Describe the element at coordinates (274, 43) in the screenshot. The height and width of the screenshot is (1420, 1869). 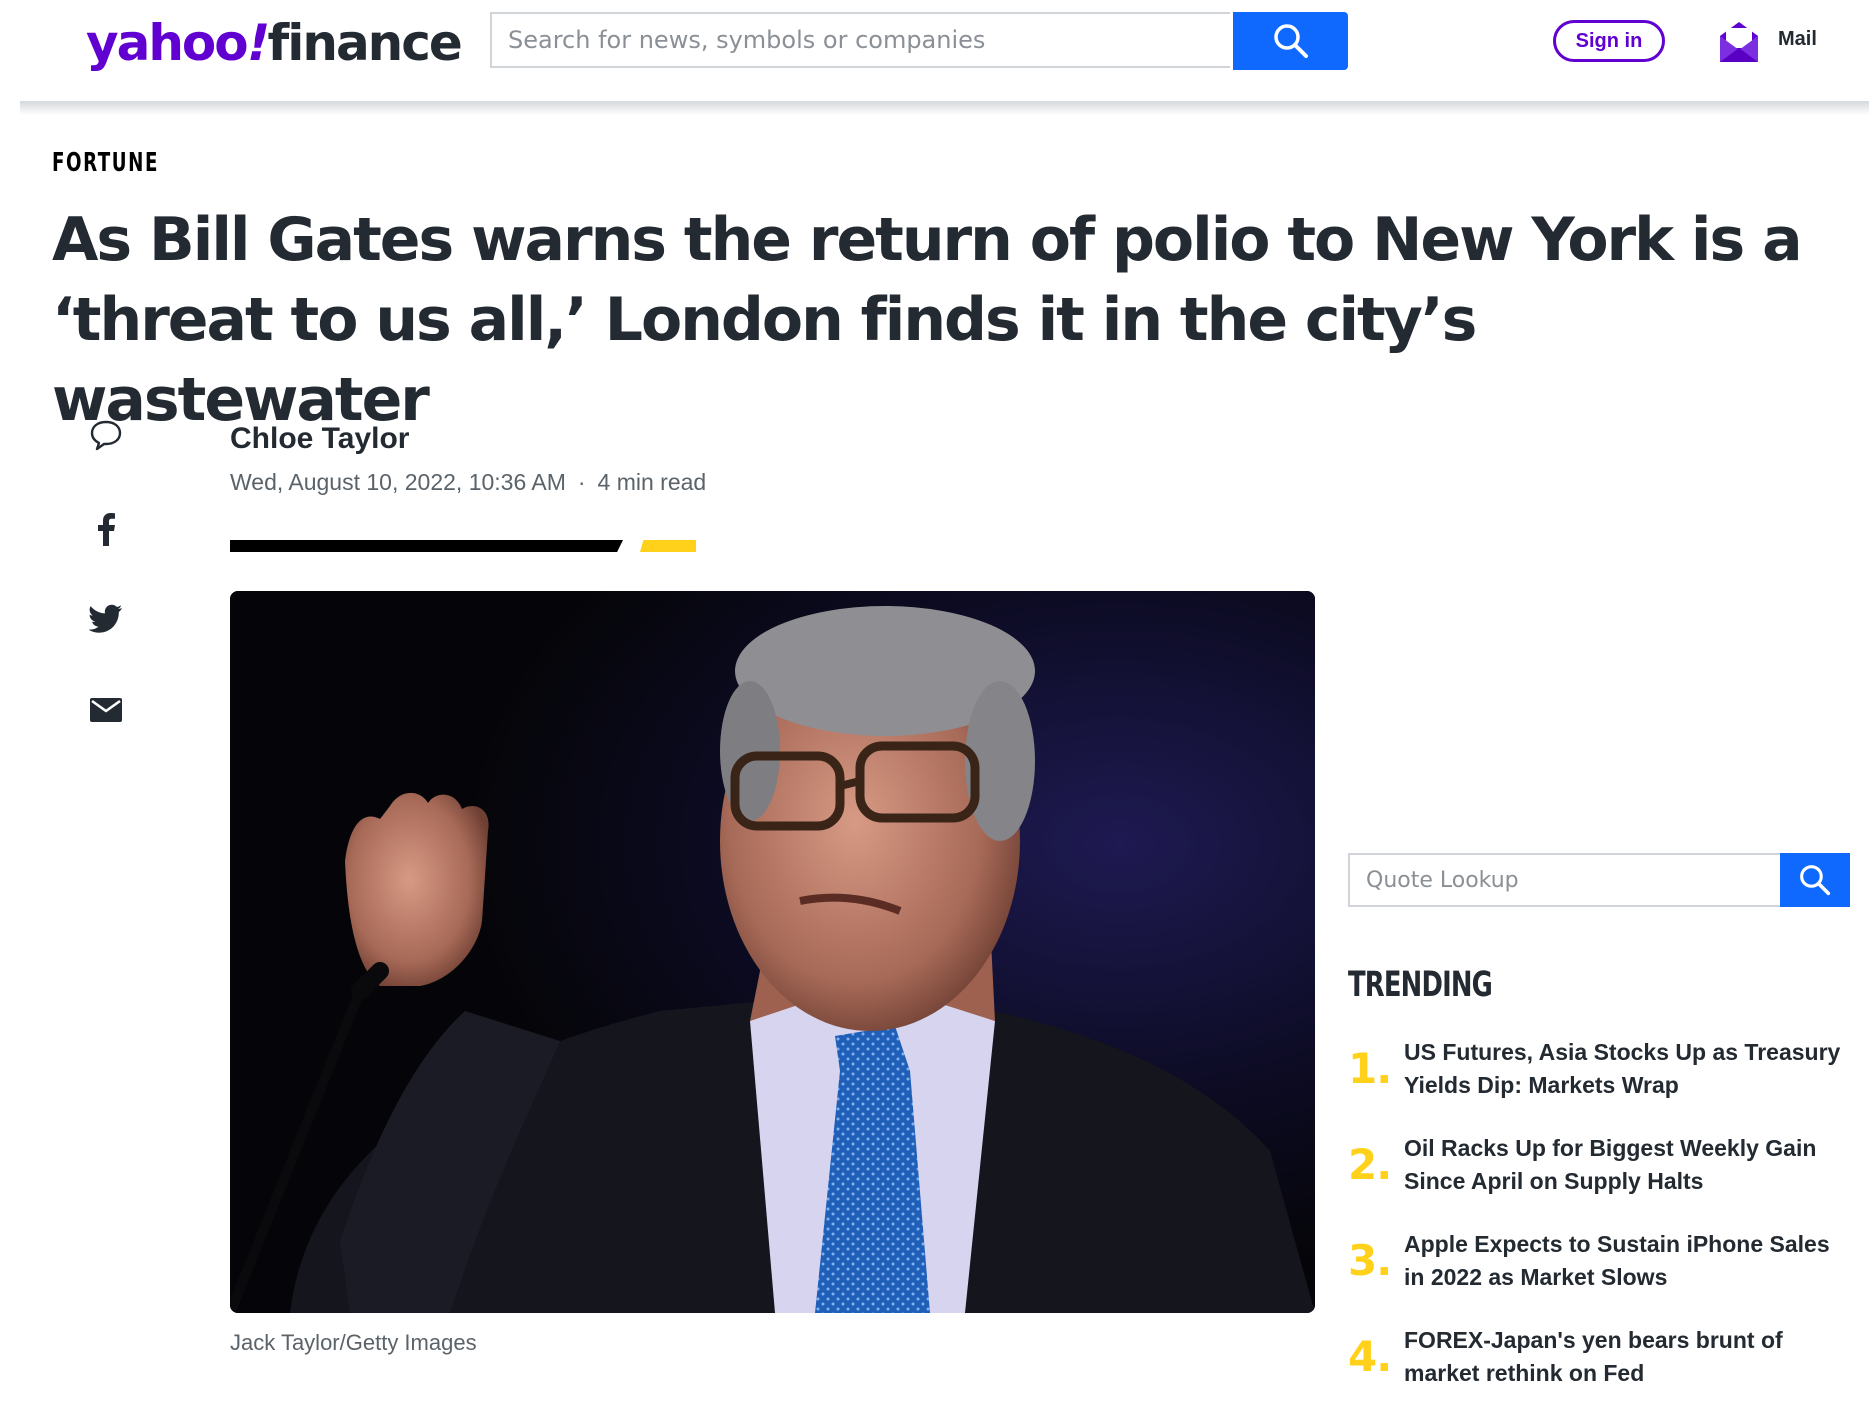
I see `yahoo-finance-logo: yahoo!finance` at that location.